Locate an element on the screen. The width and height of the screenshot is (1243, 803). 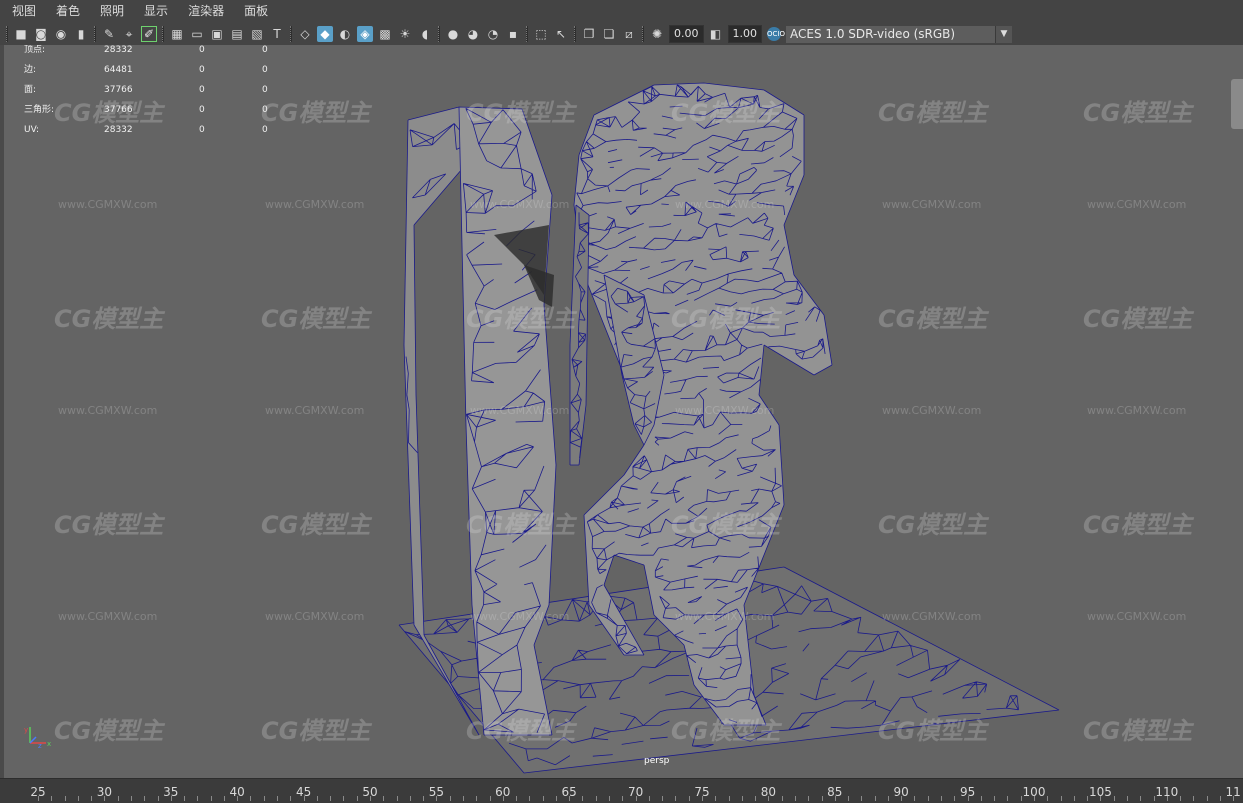
film-gate-icon: ▭ is located at coordinates (197, 34).